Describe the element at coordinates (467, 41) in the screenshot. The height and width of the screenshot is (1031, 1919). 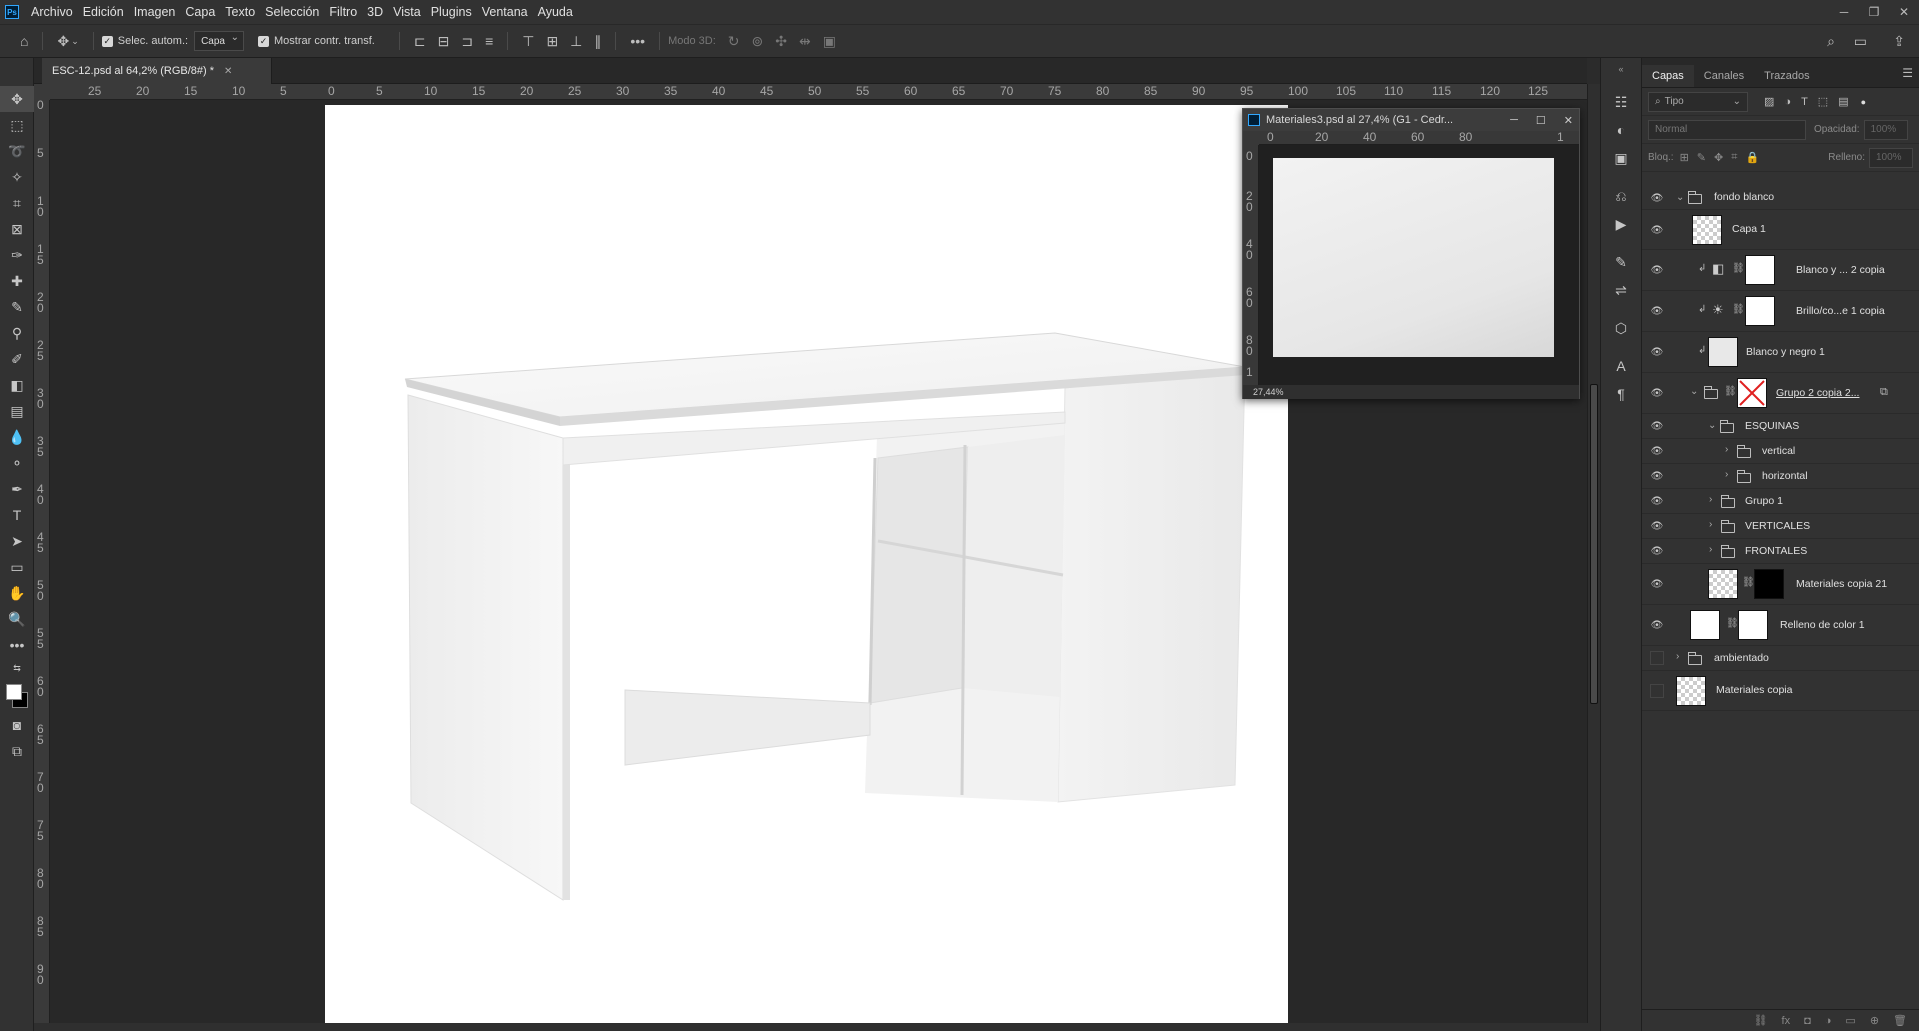
I see `align-right-icon: ⊐` at that location.